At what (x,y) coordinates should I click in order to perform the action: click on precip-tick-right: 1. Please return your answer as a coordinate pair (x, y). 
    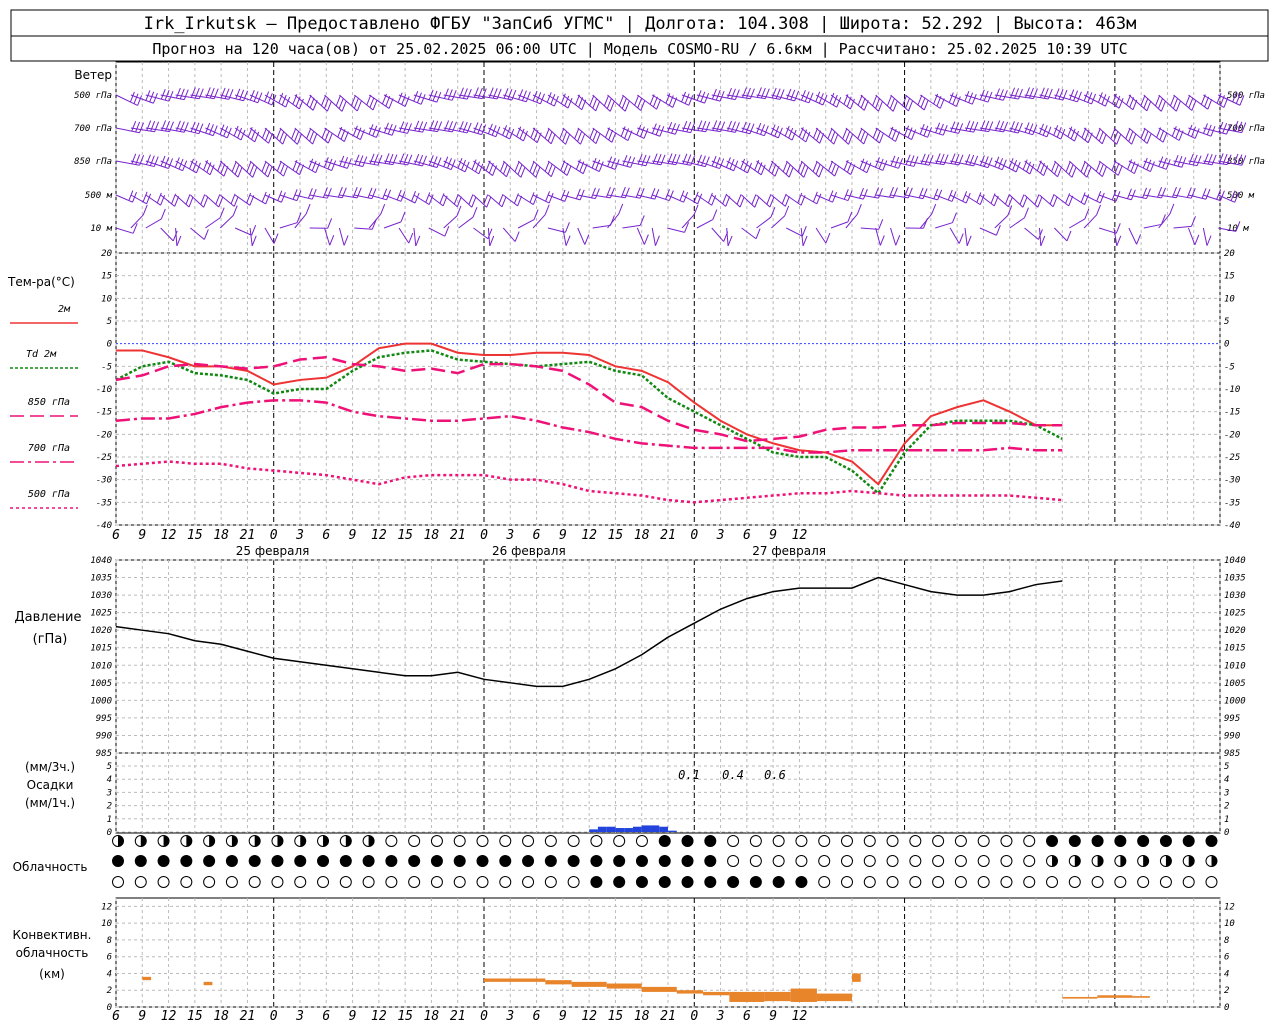
    Looking at the image, I should click on (1226, 820).